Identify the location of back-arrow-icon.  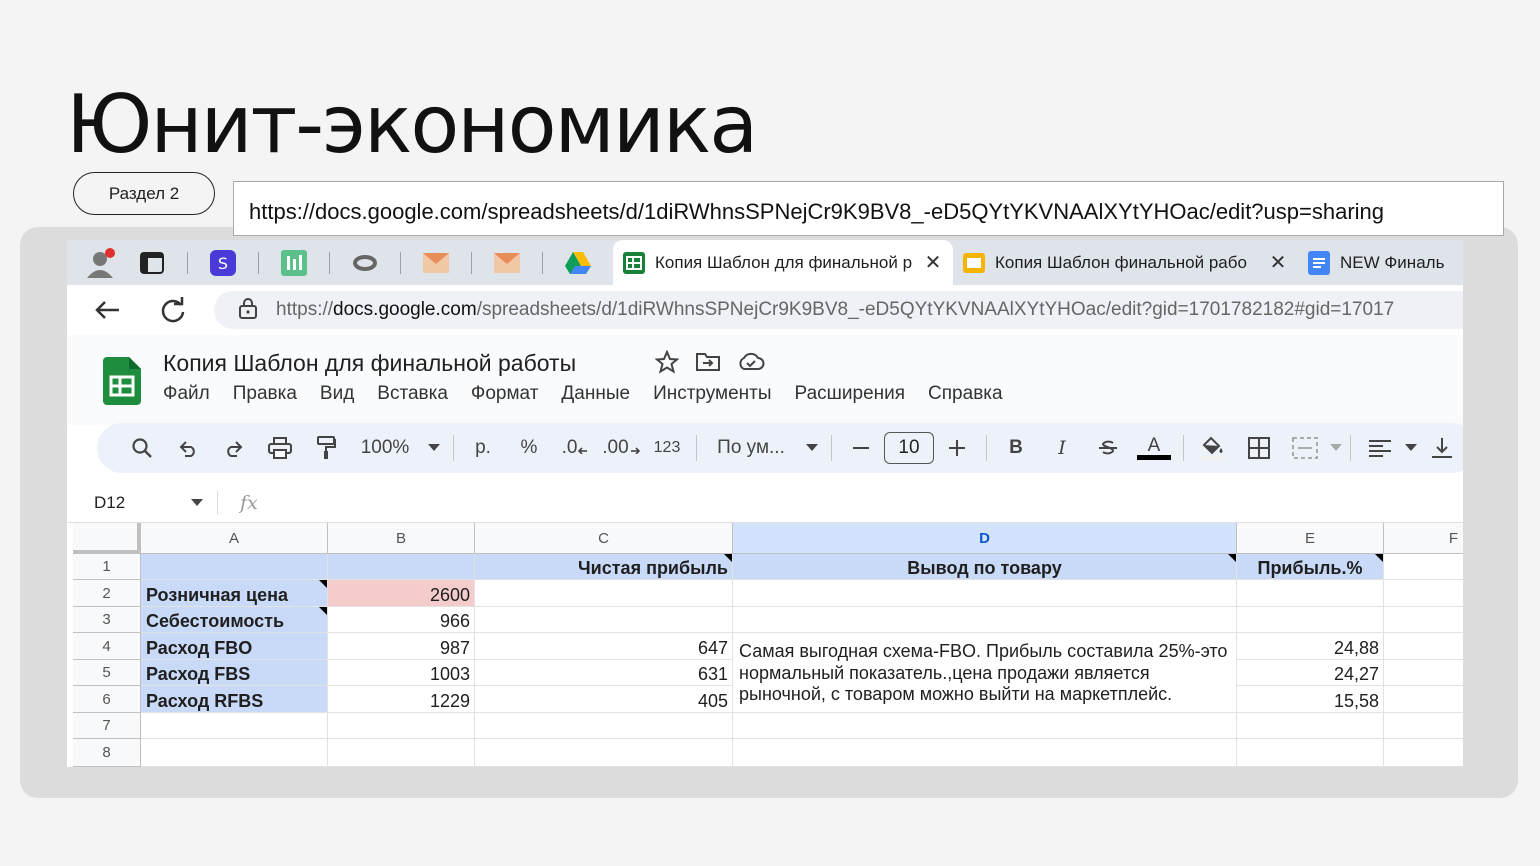
(107, 310).